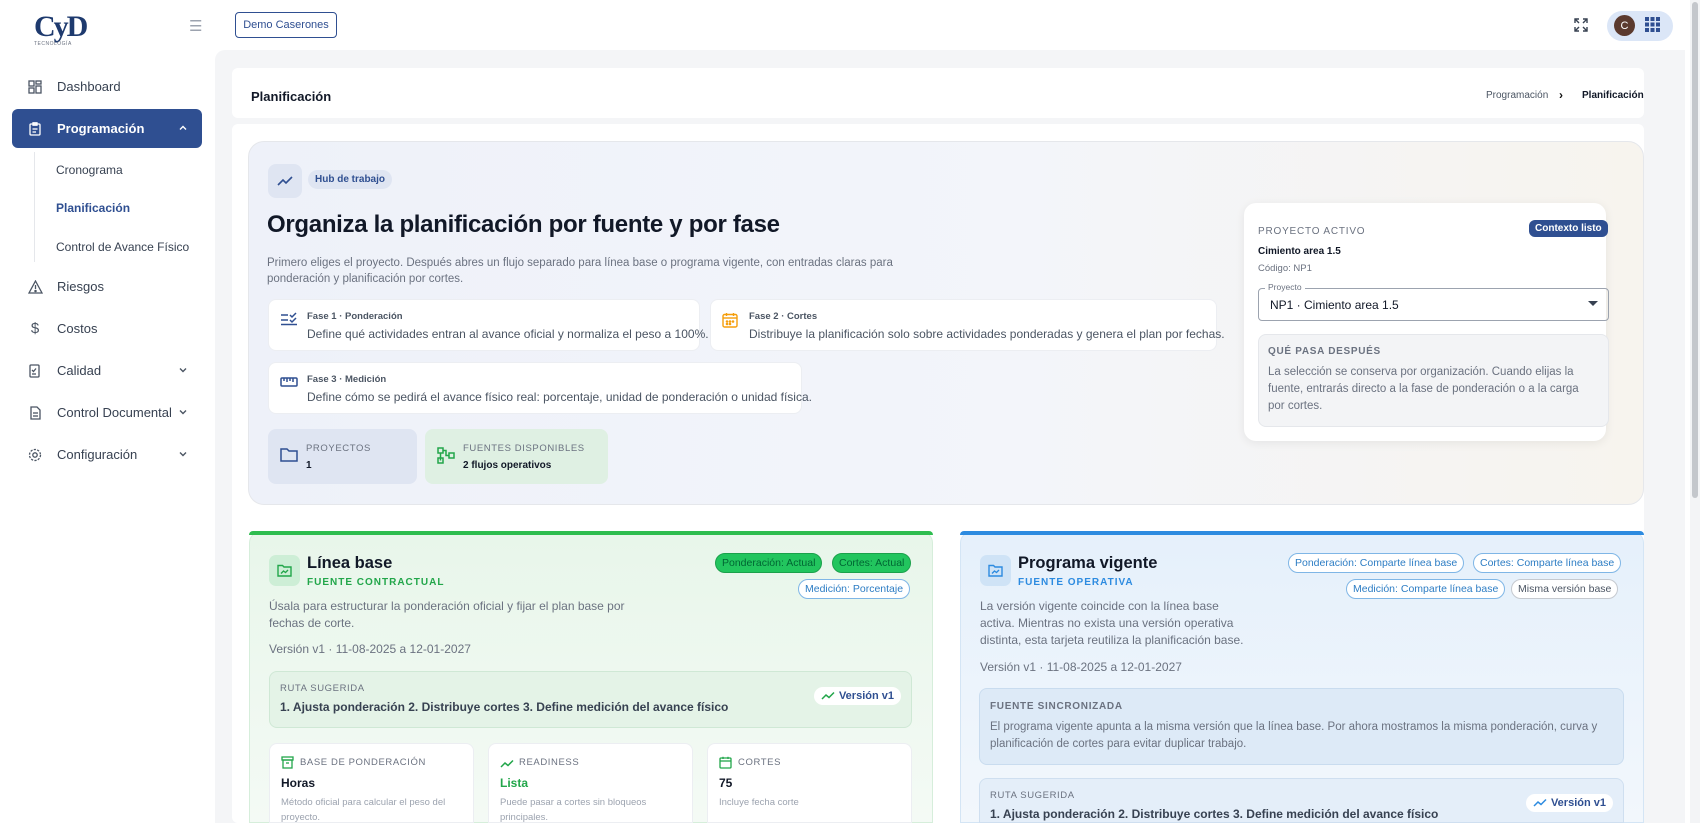  What do you see at coordinates (1624, 25) in the screenshot?
I see `avatar: C` at bounding box center [1624, 25].